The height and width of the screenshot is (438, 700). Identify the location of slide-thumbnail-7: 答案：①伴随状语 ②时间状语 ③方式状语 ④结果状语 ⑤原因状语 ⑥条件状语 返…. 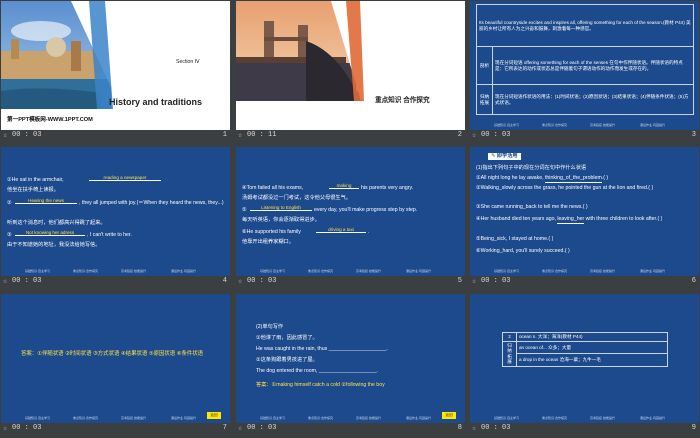
(115, 364).